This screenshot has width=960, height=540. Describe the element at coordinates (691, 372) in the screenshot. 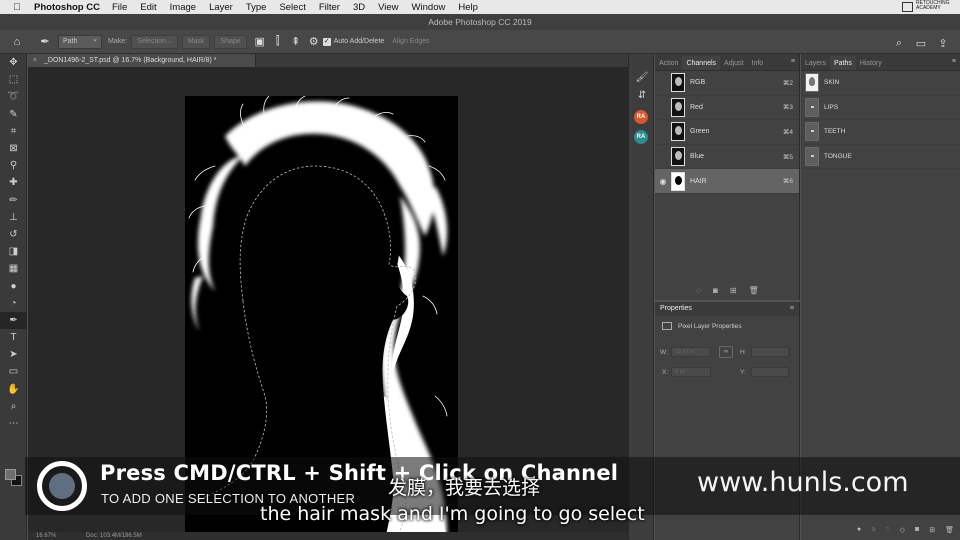

I see `x-field: 0 px` at that location.